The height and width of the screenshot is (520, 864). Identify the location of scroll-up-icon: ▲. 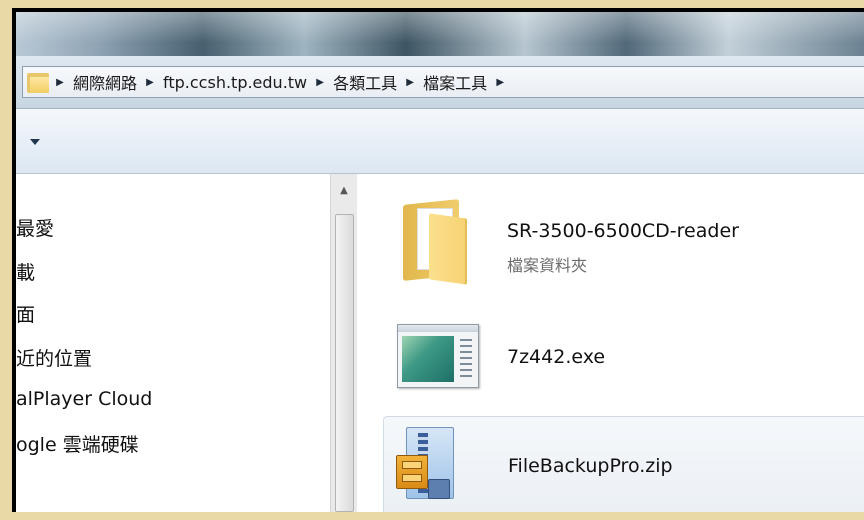
(344, 191).